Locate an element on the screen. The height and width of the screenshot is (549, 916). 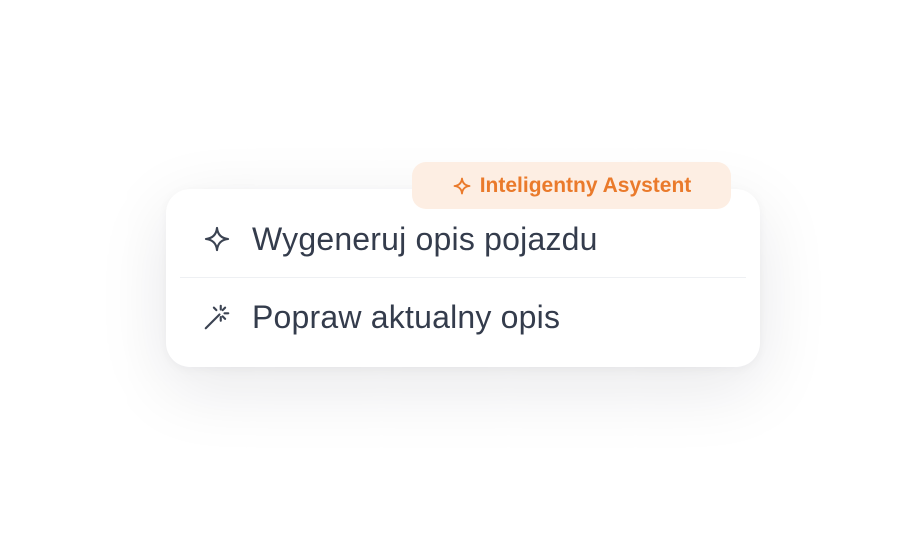
menu-item-improve-description: Popraw aktualny opis is located at coordinates (463, 317).